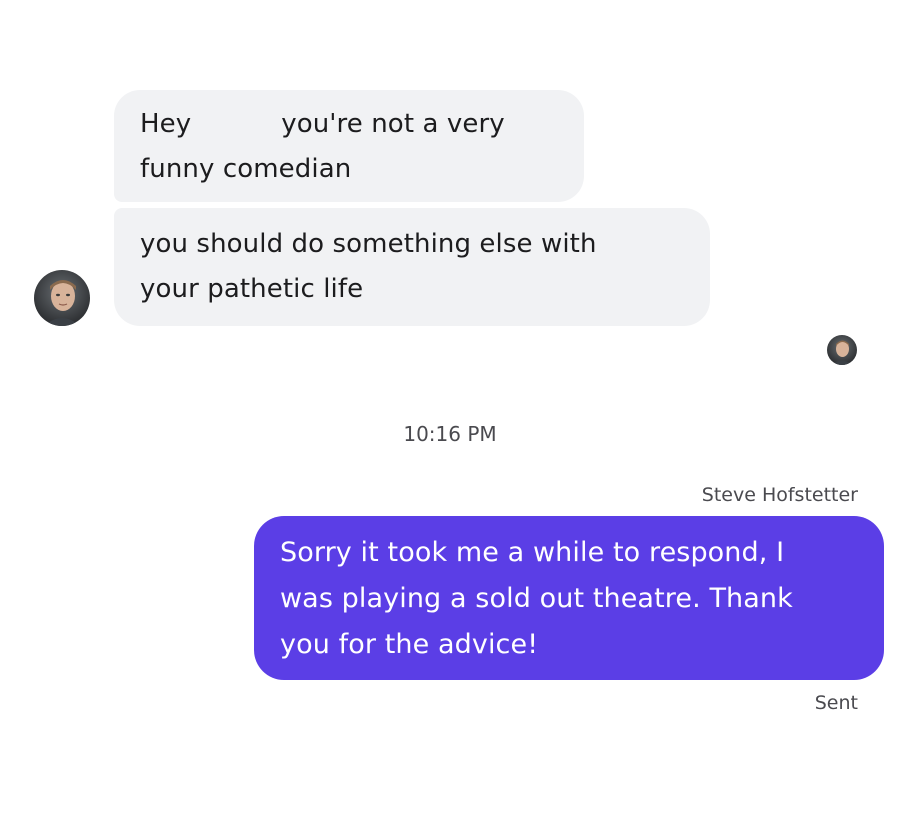  I want to click on incoming-message-bubble: Hey you're not a very funny comedian, so click(349, 146).